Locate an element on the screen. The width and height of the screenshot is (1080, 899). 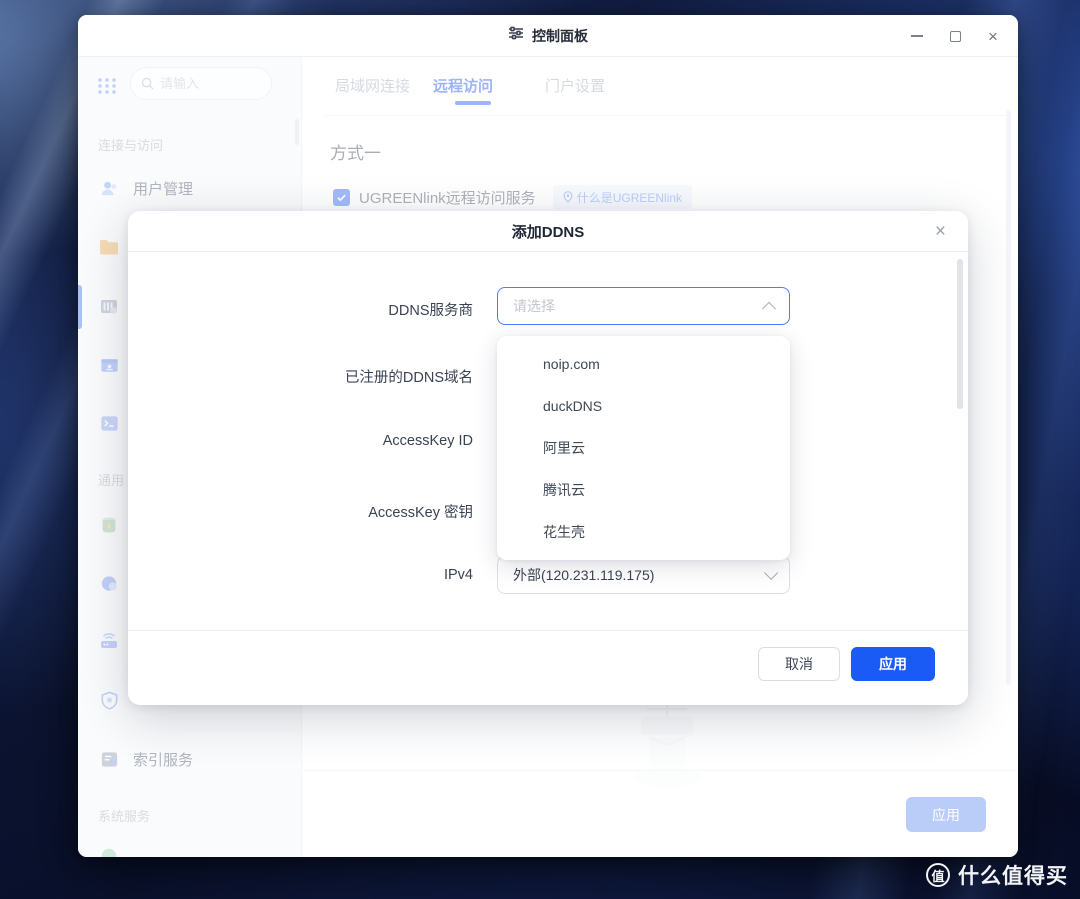
access-key-id-label: AccessKey ID is located at coordinates (427, 441).